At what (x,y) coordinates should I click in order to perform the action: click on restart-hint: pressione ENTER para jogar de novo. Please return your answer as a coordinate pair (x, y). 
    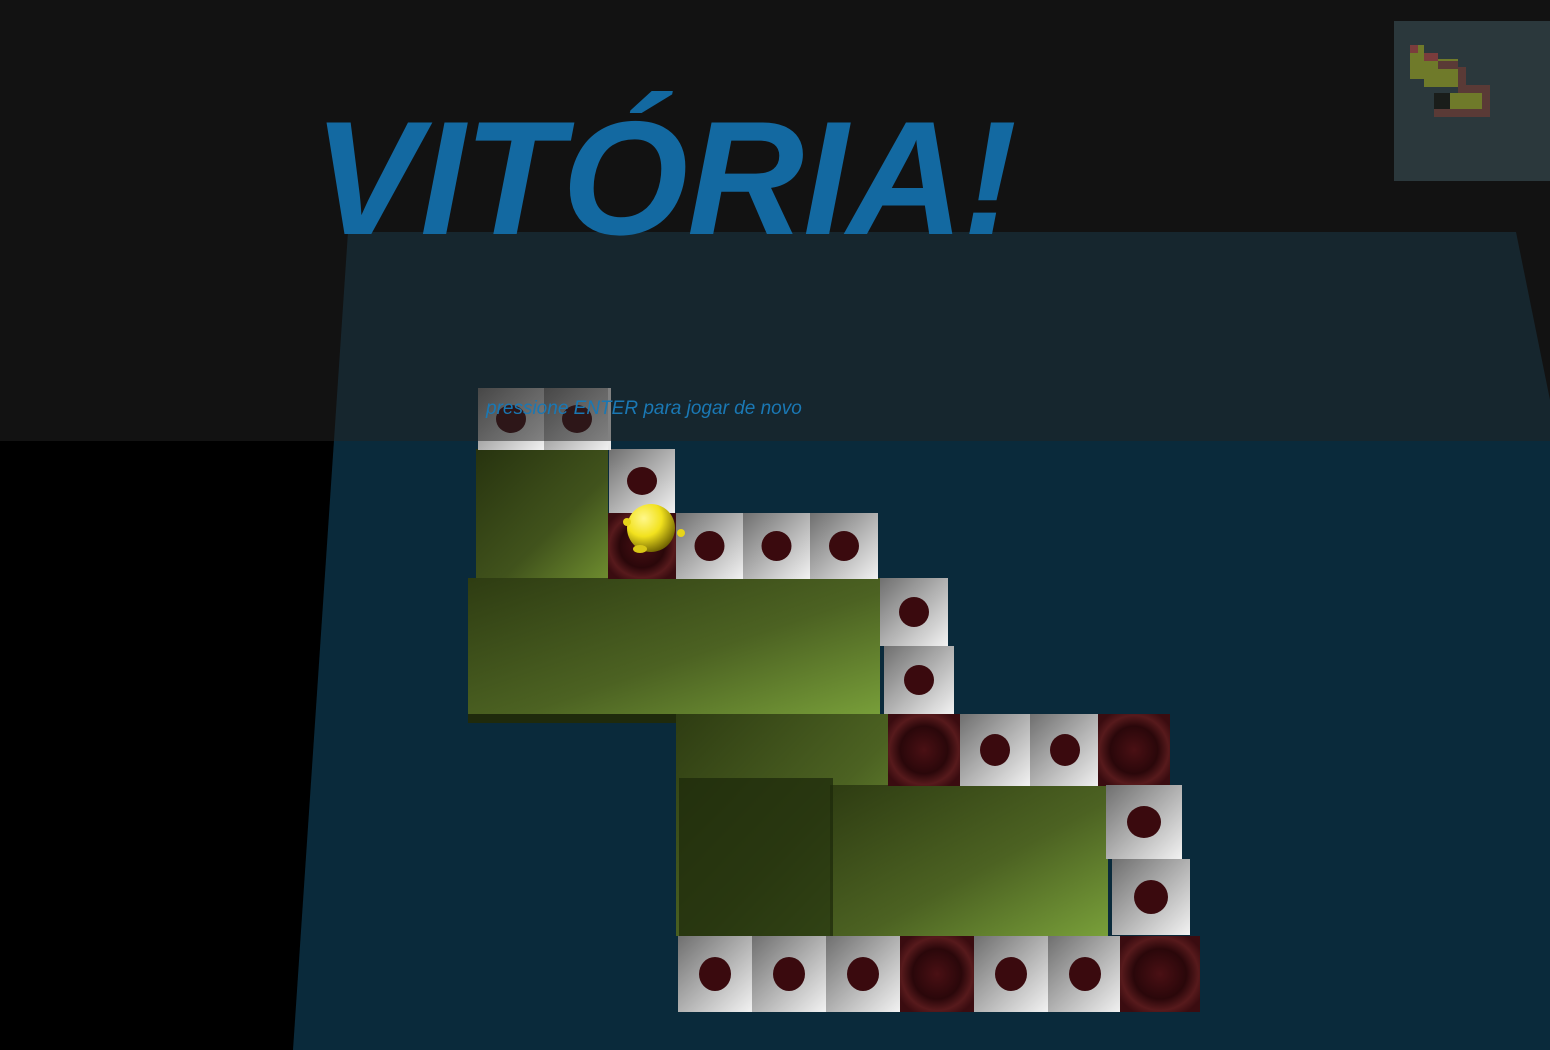
    Looking at the image, I should click on (644, 408).